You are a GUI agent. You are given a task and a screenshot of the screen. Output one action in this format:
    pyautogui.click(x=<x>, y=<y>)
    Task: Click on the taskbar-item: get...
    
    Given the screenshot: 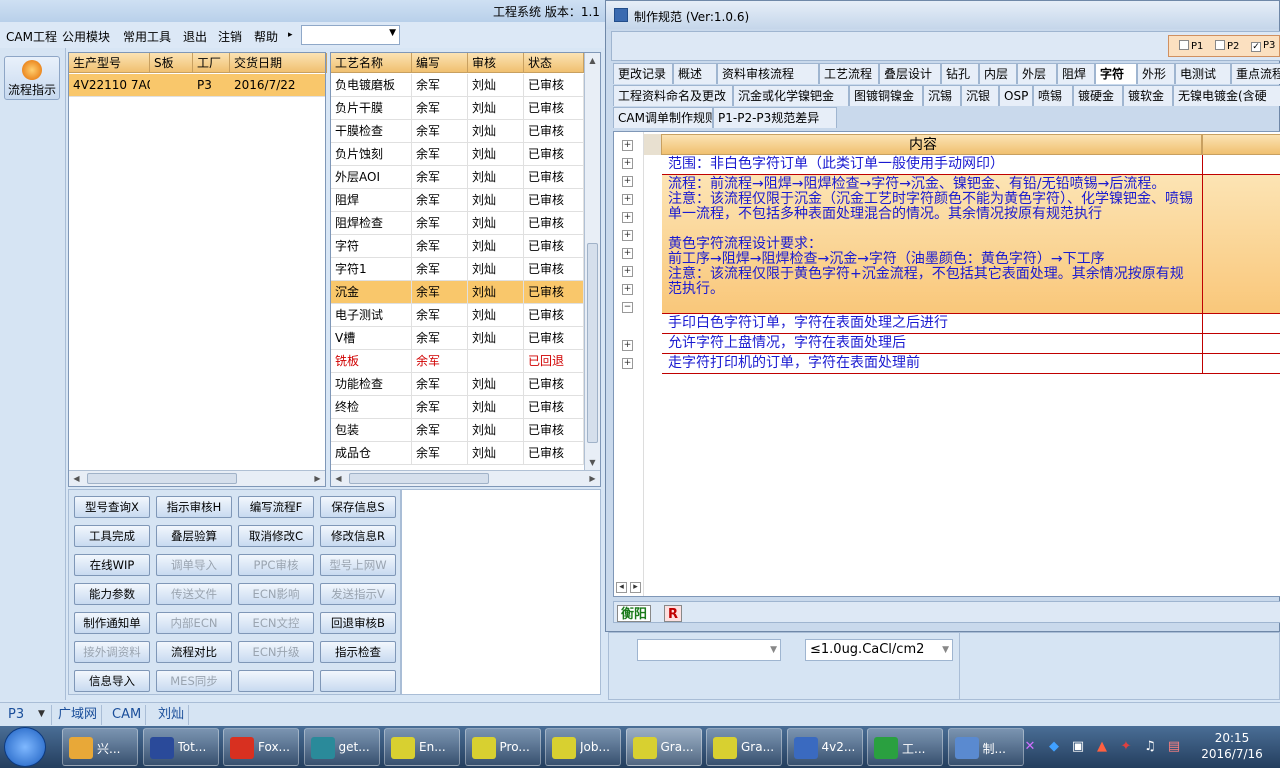 What is the action you would take?
    pyautogui.click(x=341, y=747)
    